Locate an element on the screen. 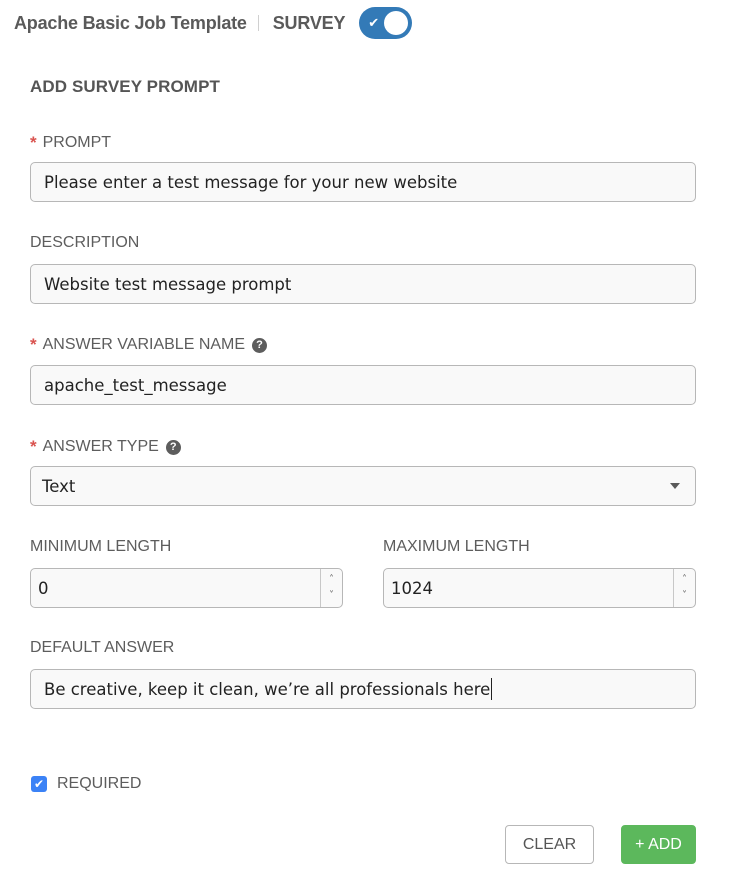 The height and width of the screenshot is (882, 738). minimum-length-spinner: ˄ ˅ is located at coordinates (331, 588).